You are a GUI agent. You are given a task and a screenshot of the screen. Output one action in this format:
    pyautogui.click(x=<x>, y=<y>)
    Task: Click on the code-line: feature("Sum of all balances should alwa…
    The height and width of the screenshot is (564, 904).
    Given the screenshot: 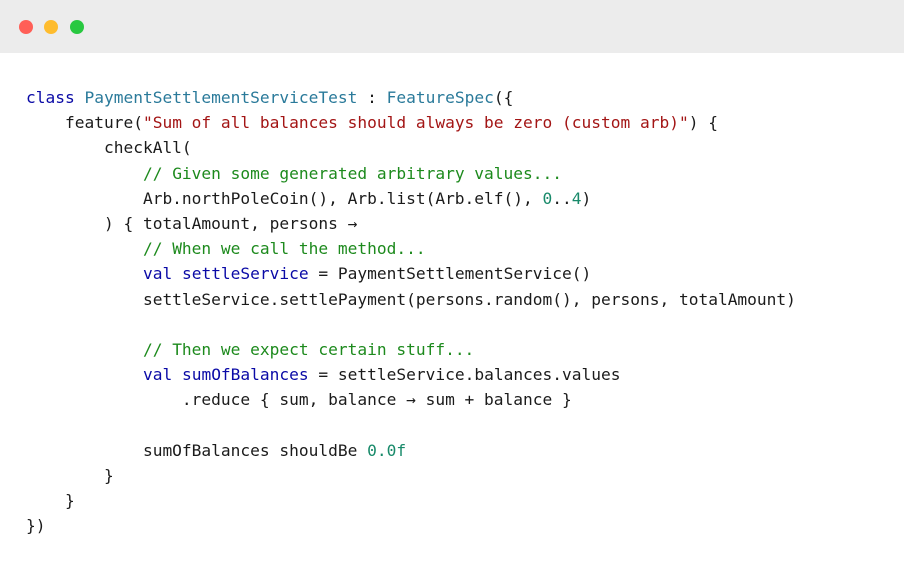 What is the action you would take?
    pyautogui.click(x=461, y=122)
    